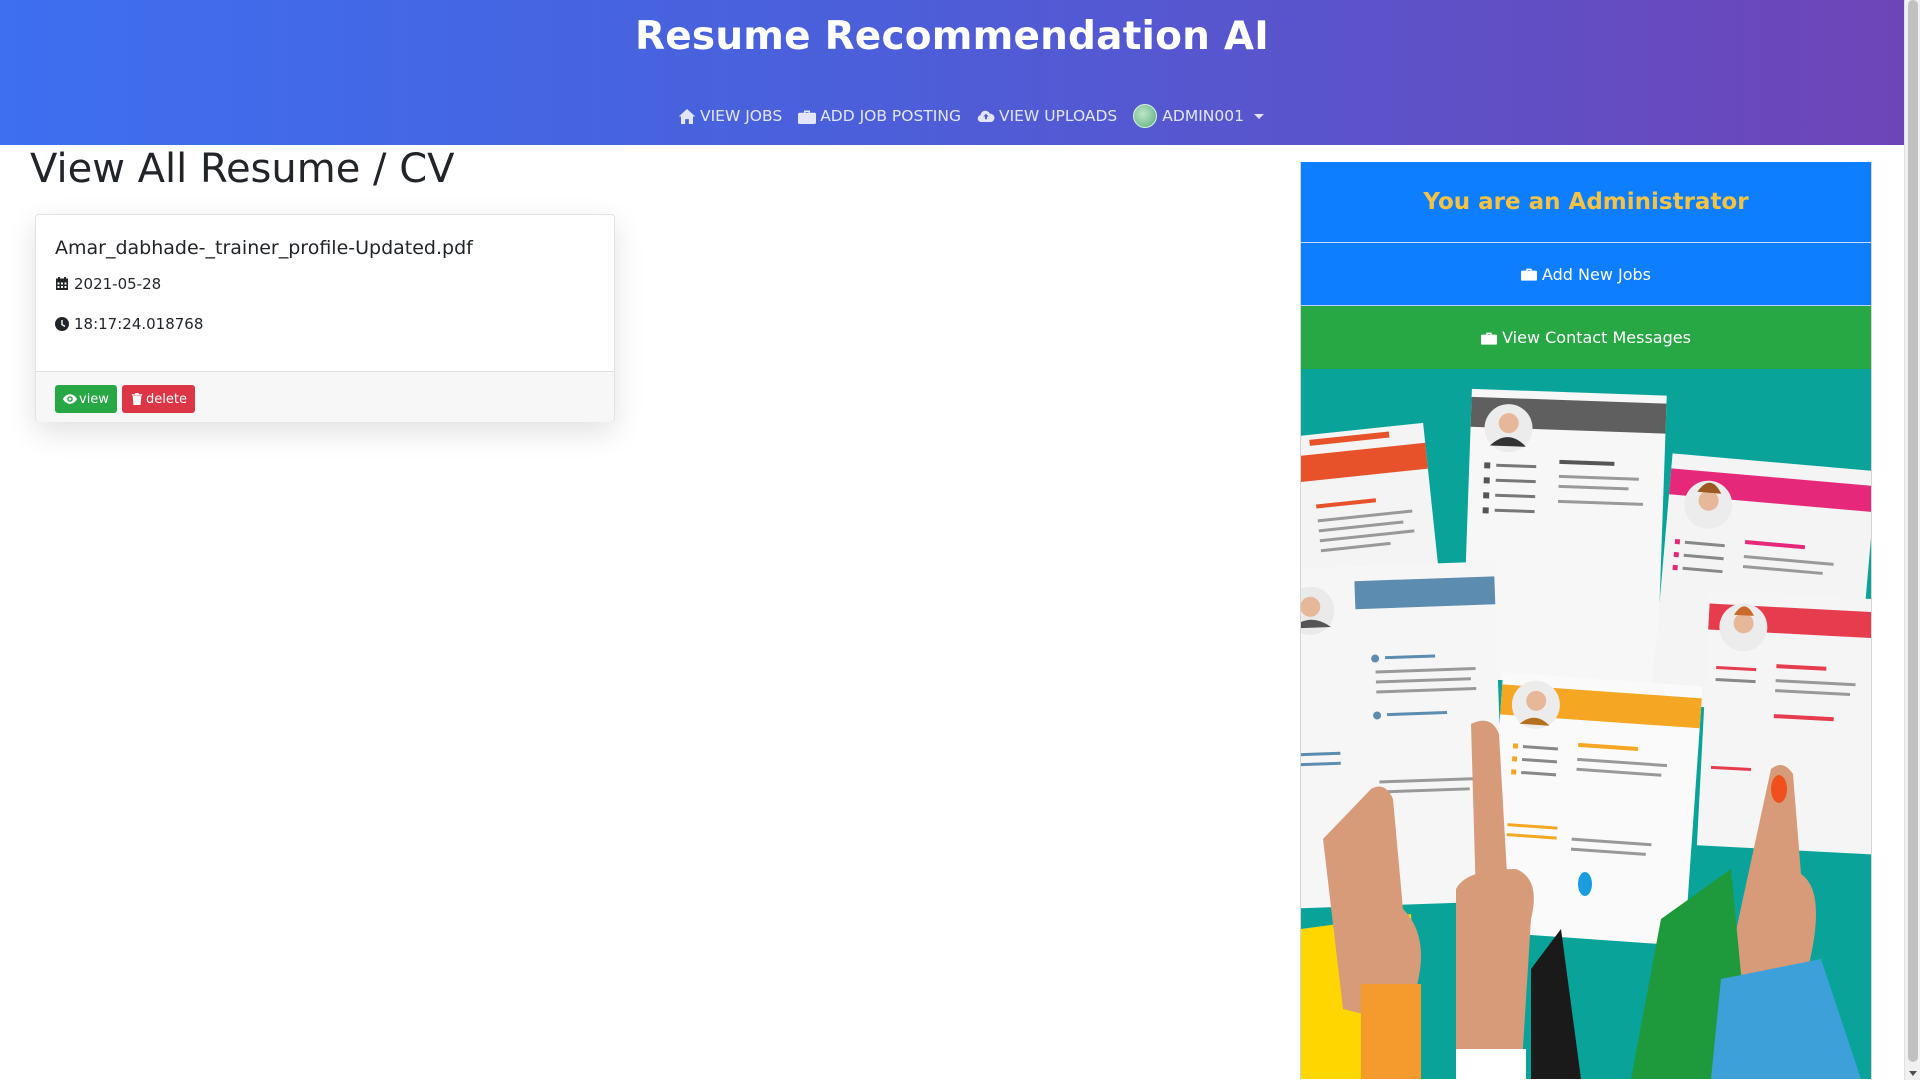 This screenshot has width=1920, height=1080. I want to click on page-title: View All Resume / CV, so click(242, 169).